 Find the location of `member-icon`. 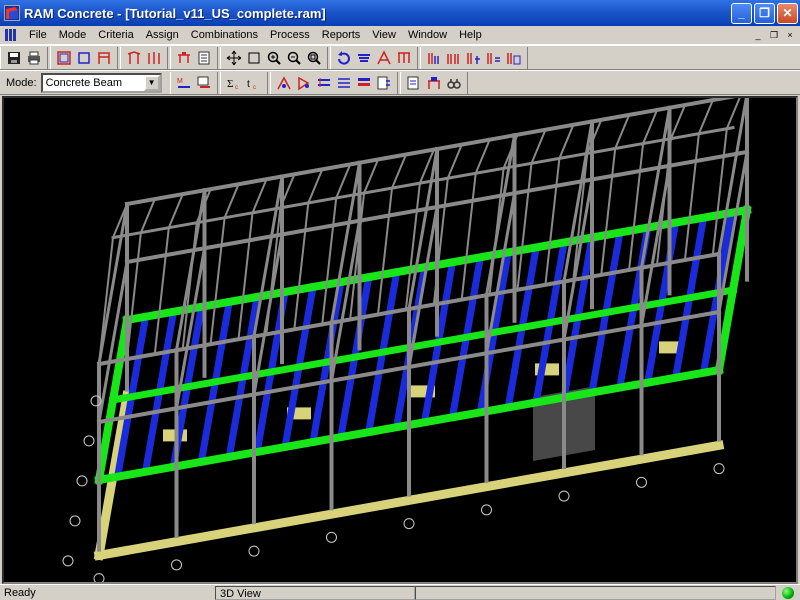

member-icon is located at coordinates (184, 57).